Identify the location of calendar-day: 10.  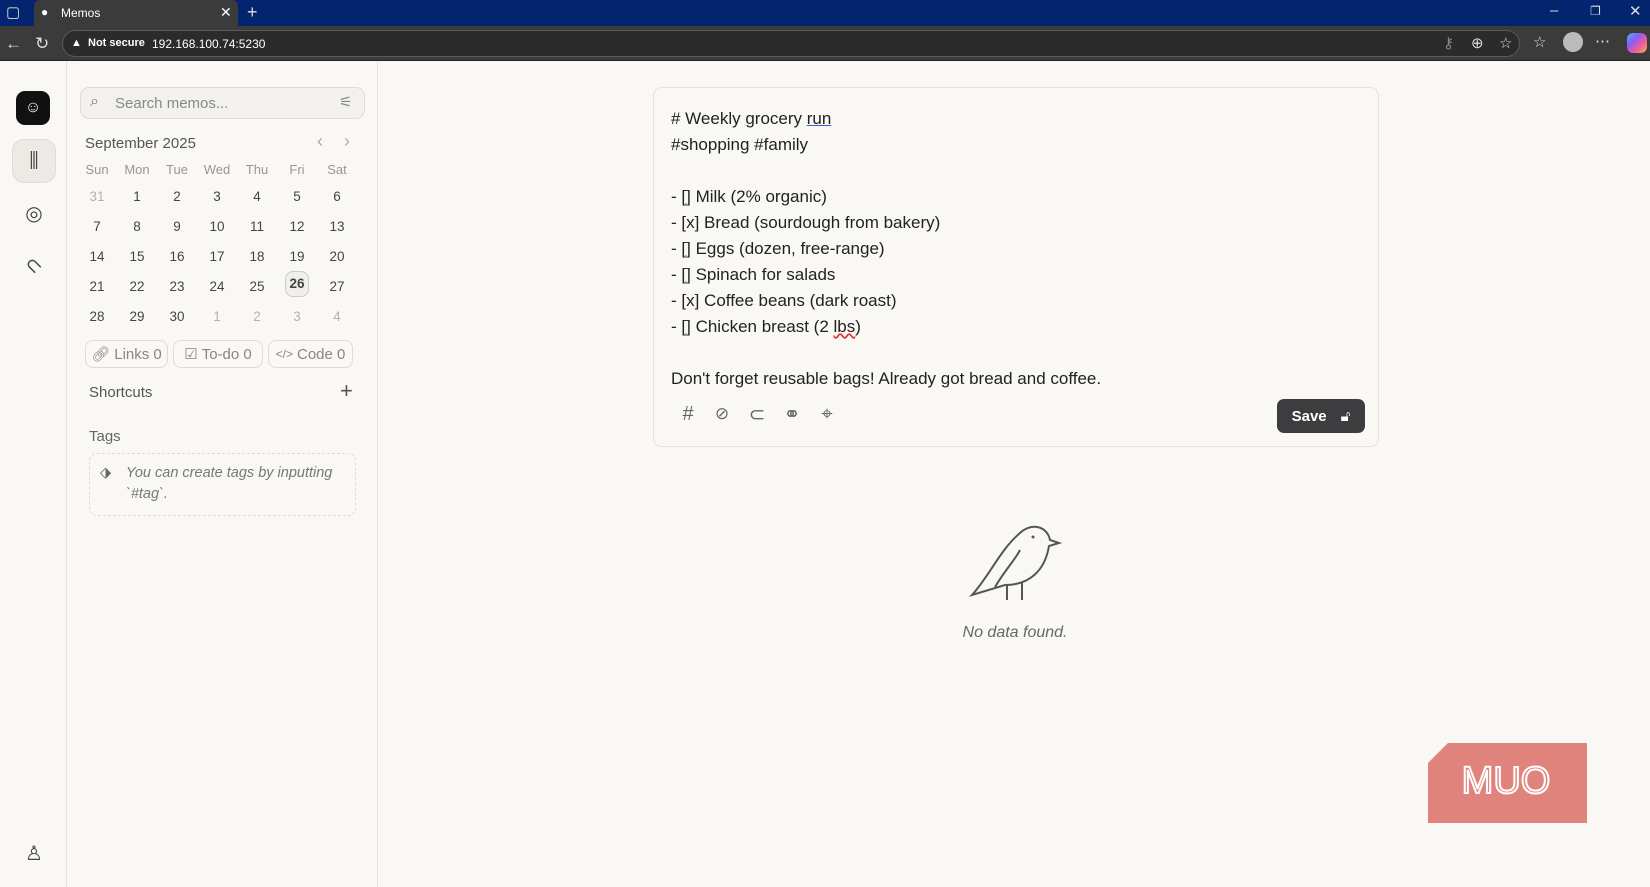
(217, 226).